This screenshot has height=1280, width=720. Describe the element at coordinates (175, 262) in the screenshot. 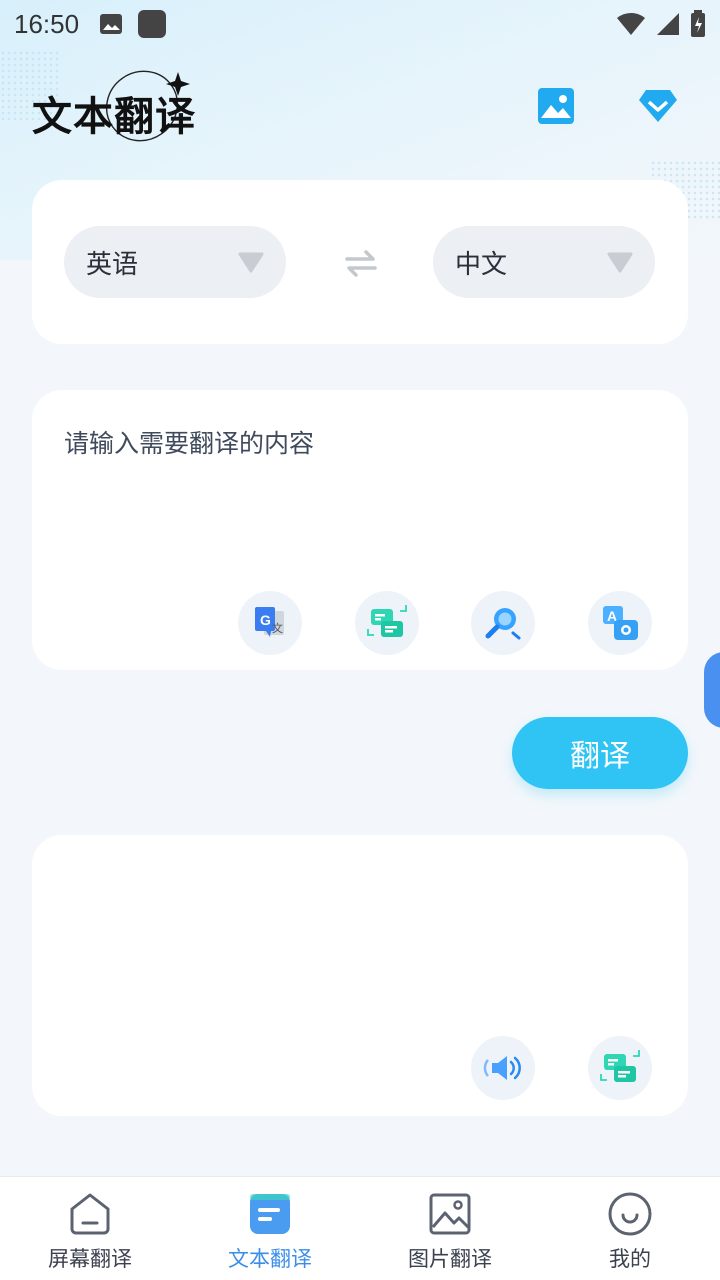

I see `source-language-dropdown: 英语` at that location.